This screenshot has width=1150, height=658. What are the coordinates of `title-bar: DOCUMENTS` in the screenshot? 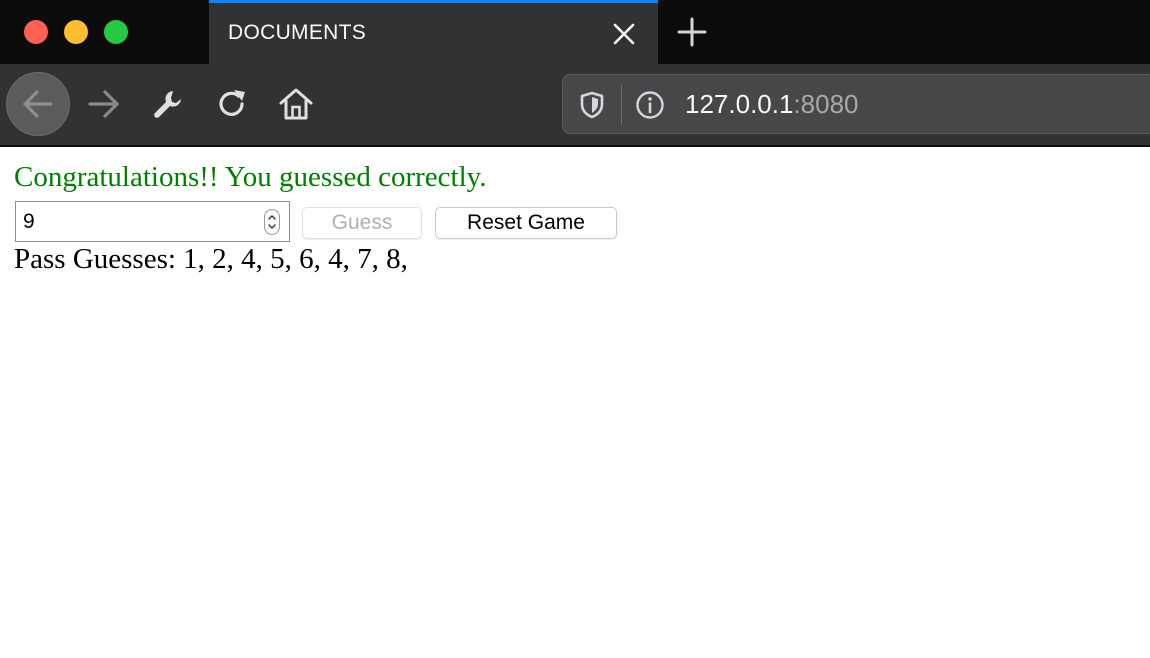 It's located at (575, 32).